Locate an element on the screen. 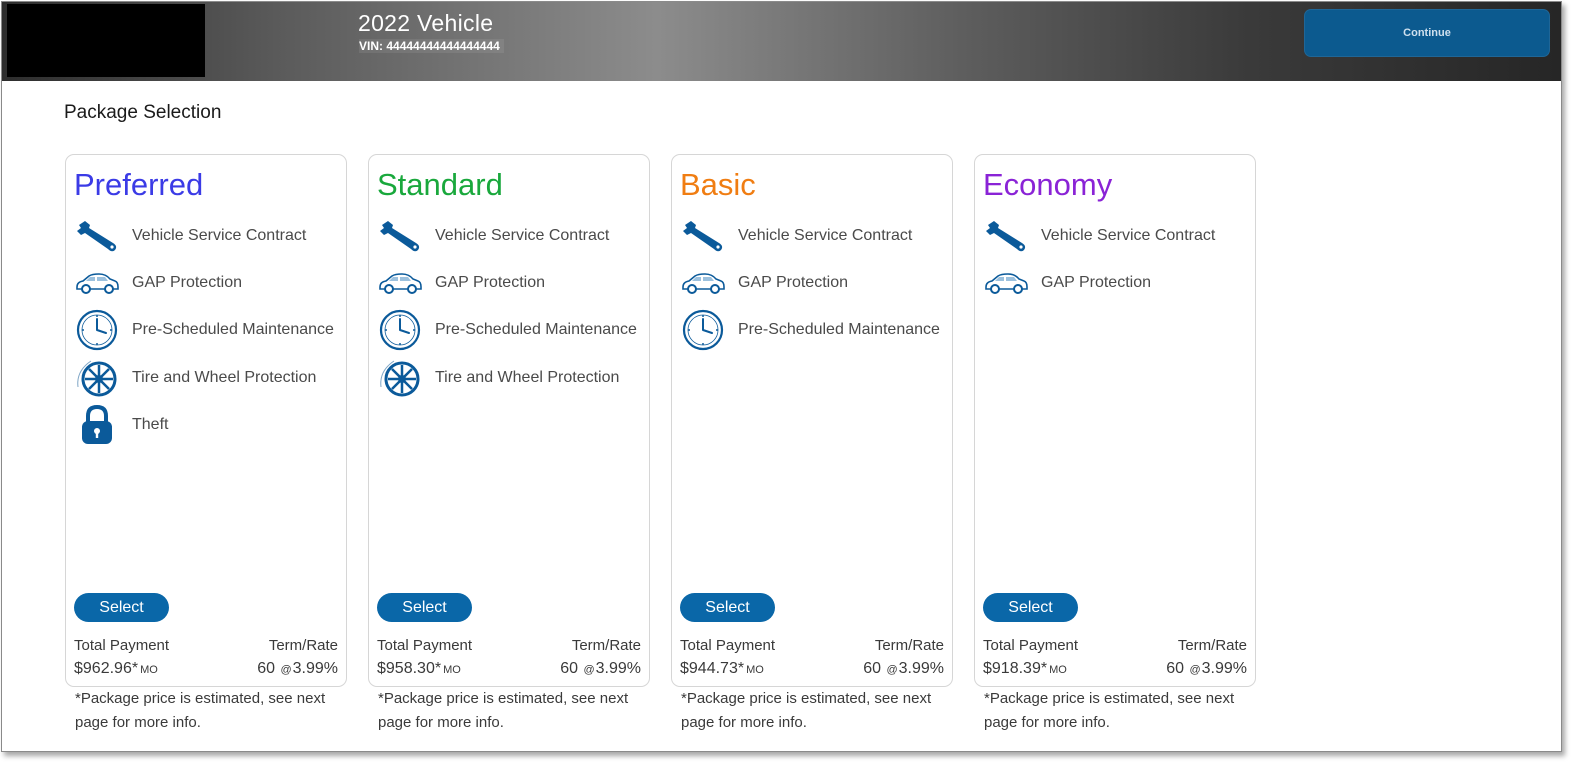 This screenshot has width=1593, height=770. vehicle-title: 2022 Vehicle is located at coordinates (426, 23).